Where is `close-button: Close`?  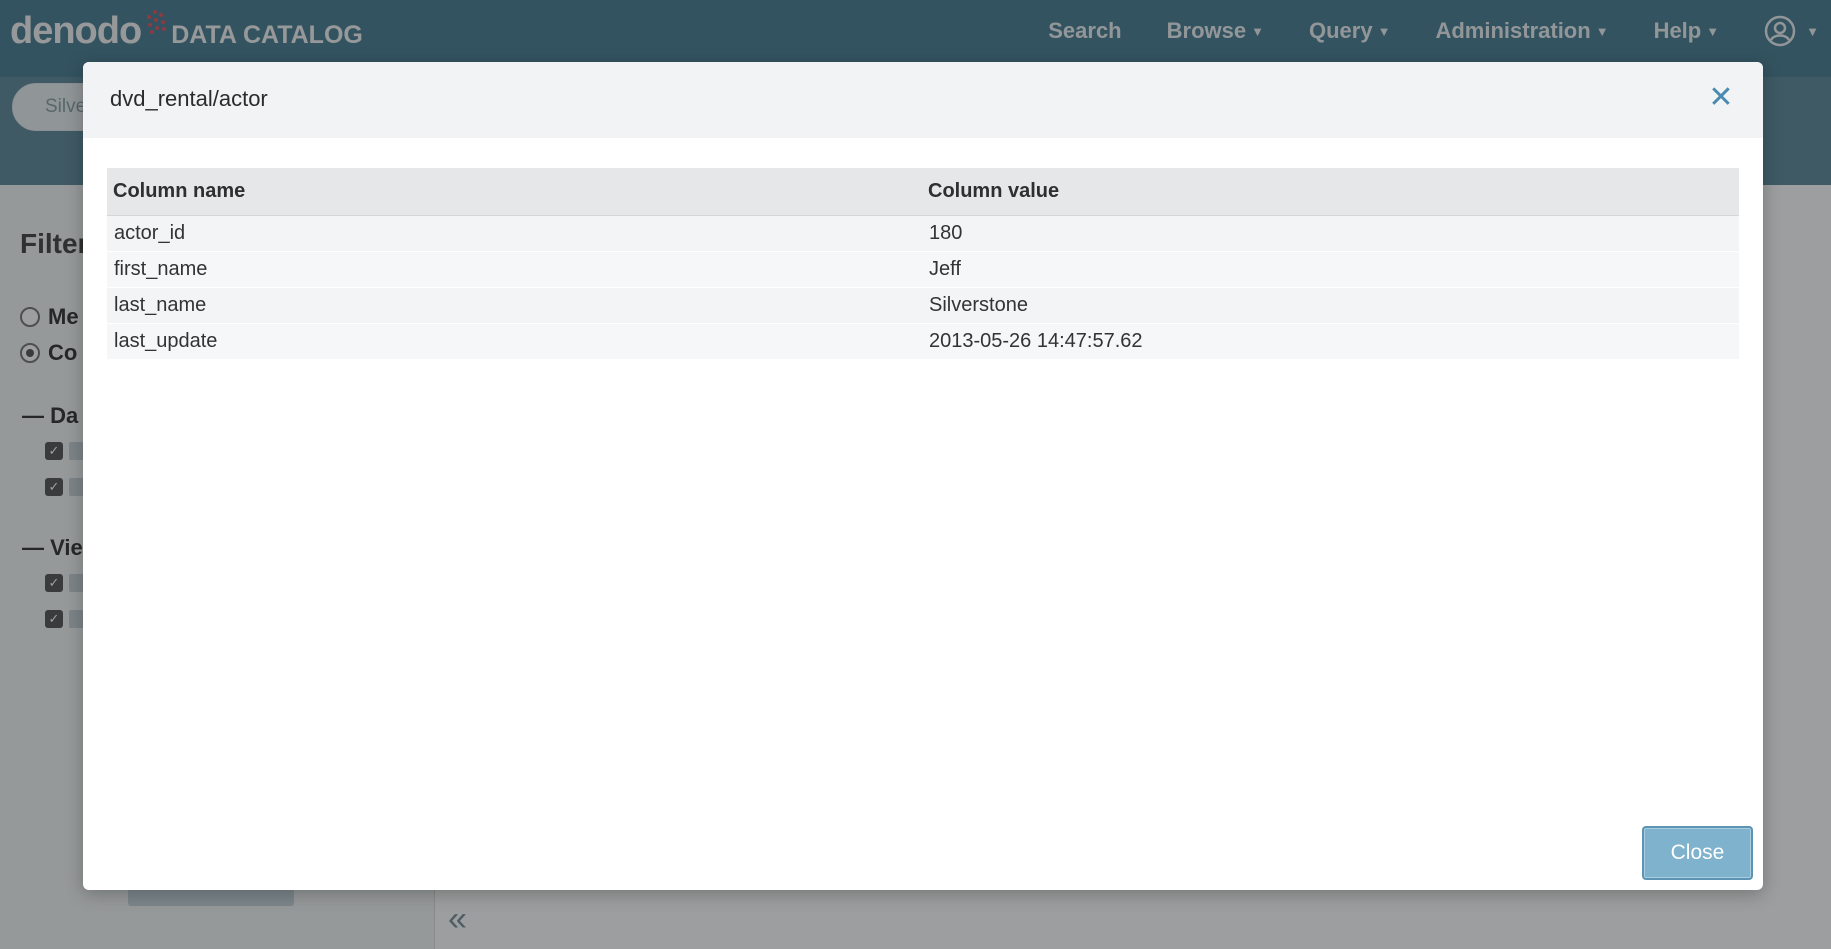
close-button: Close is located at coordinates (1697, 853).